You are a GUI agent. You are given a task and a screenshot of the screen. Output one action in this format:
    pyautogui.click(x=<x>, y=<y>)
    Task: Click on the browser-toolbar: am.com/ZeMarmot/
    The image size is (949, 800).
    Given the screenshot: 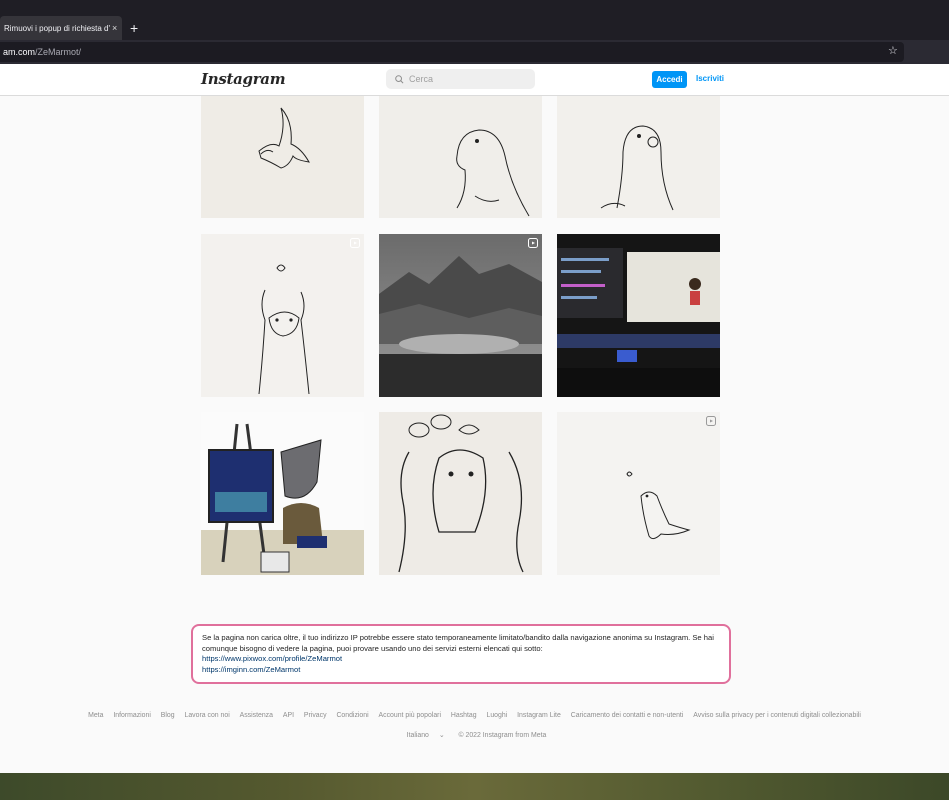 What is the action you would take?
    pyautogui.click(x=474, y=52)
    